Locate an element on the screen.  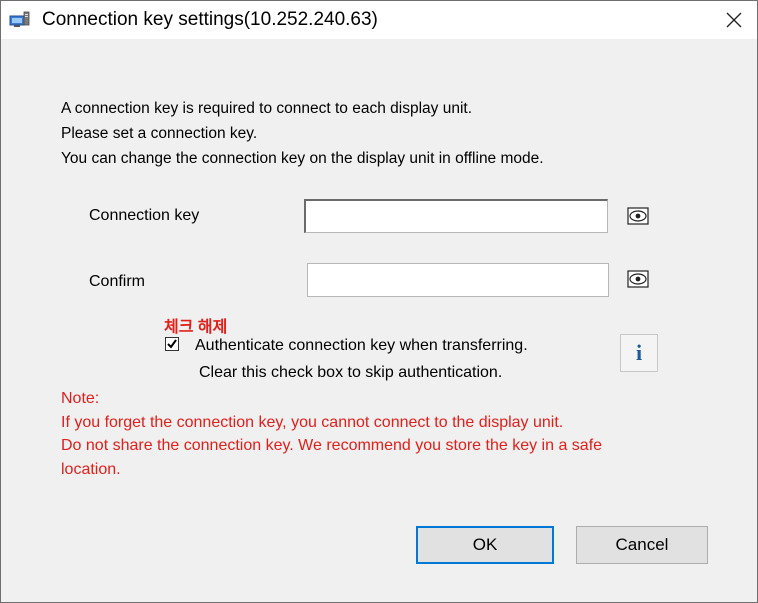
authenticate-checkbox is located at coordinates (172, 344).